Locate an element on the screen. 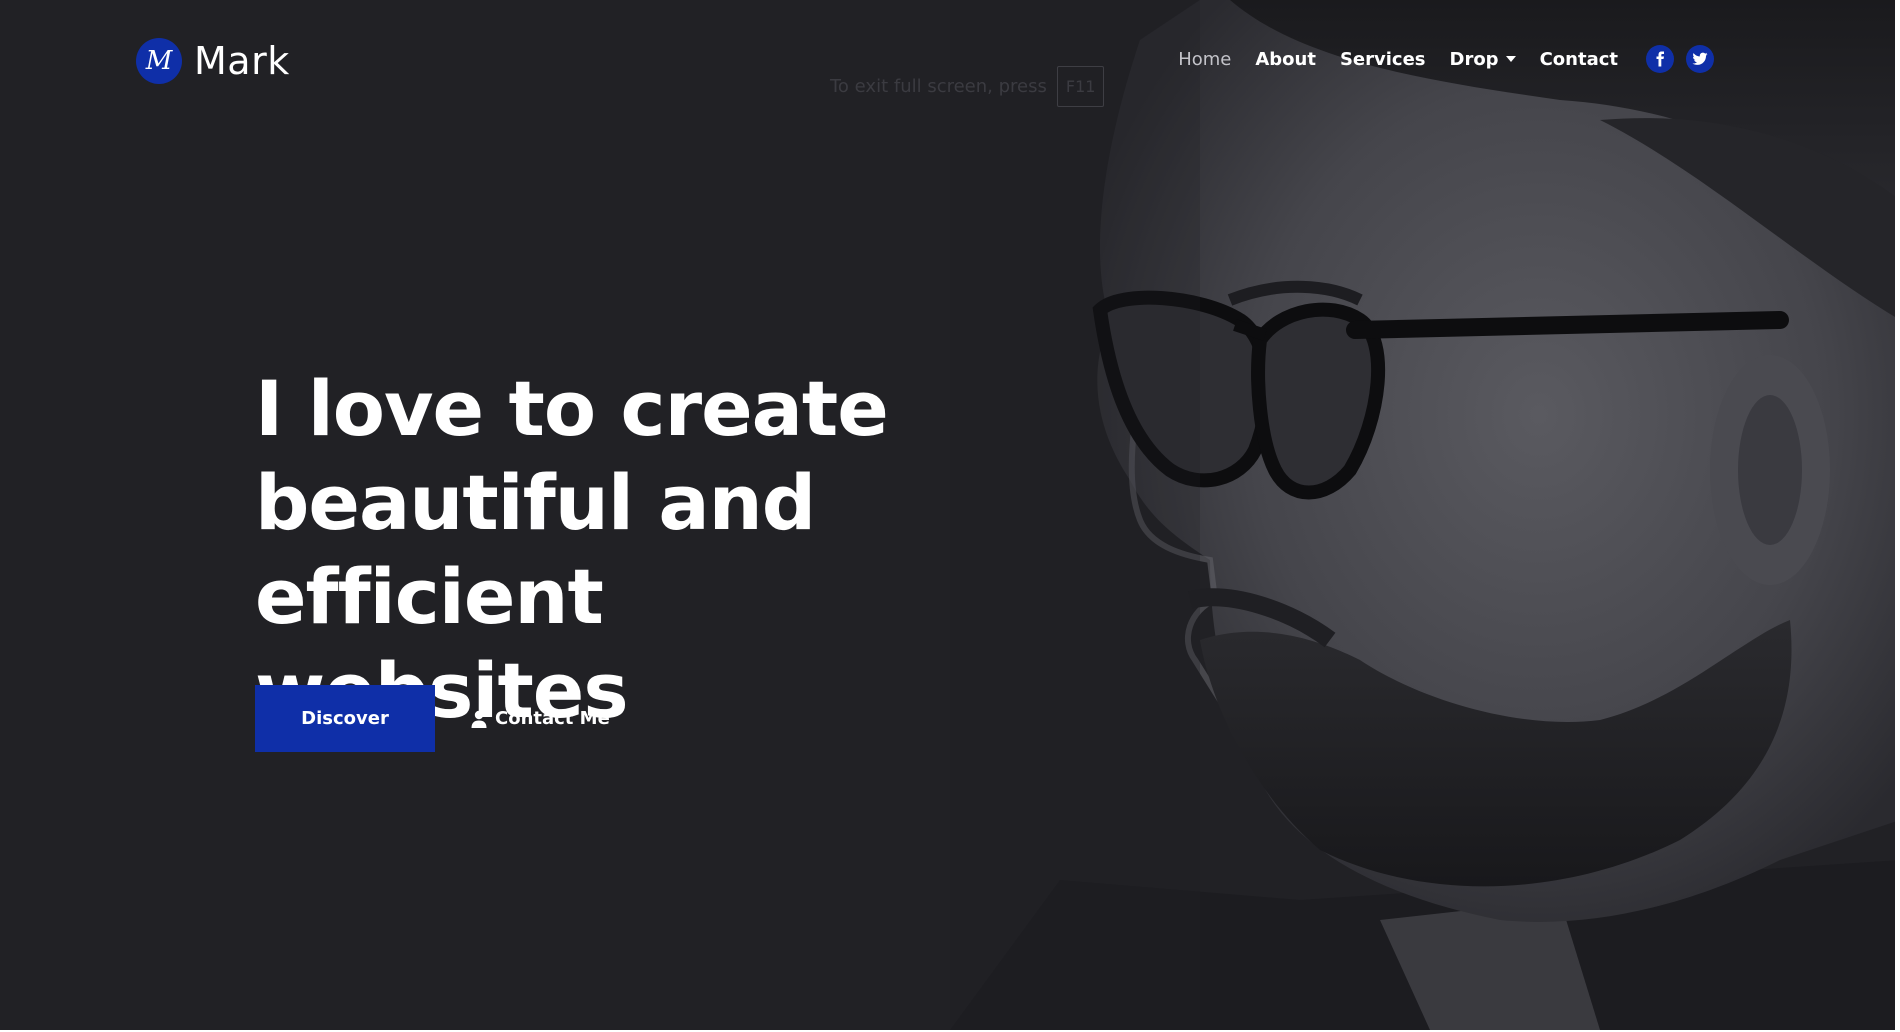  hero-actions: Discover Contact Me is located at coordinates (432, 718).